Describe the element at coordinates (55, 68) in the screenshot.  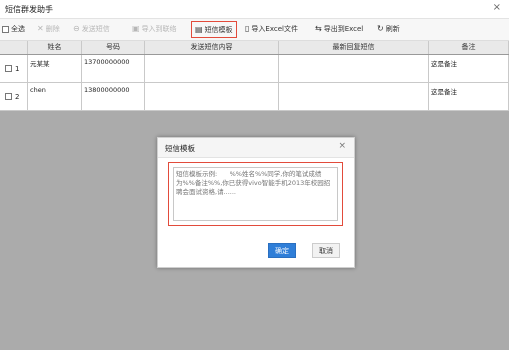
I see `name-cell: 元某某` at that location.